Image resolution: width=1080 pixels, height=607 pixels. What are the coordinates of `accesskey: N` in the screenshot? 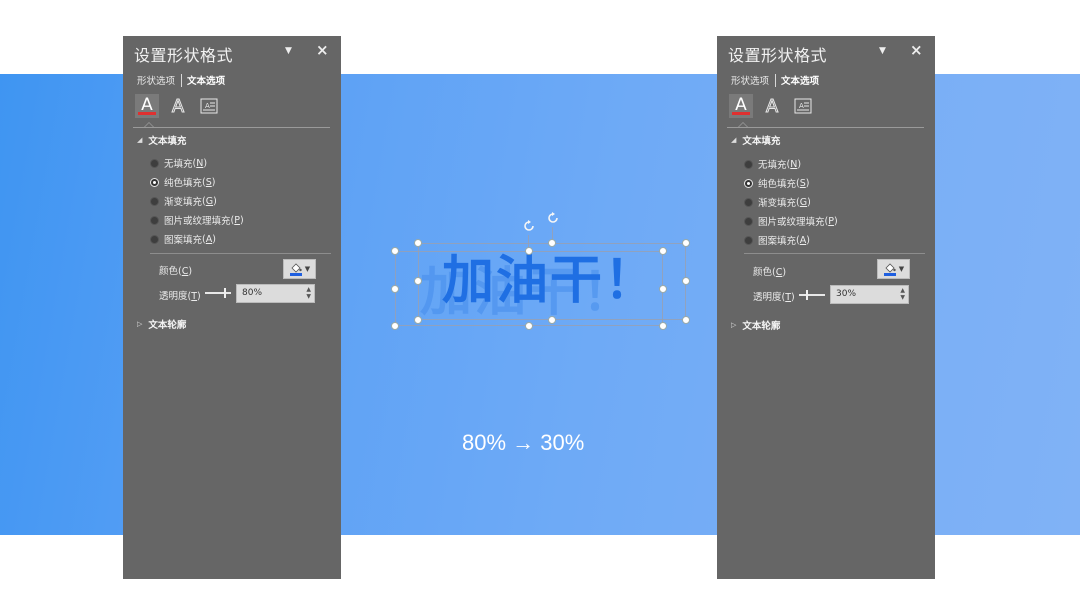 It's located at (200, 163).